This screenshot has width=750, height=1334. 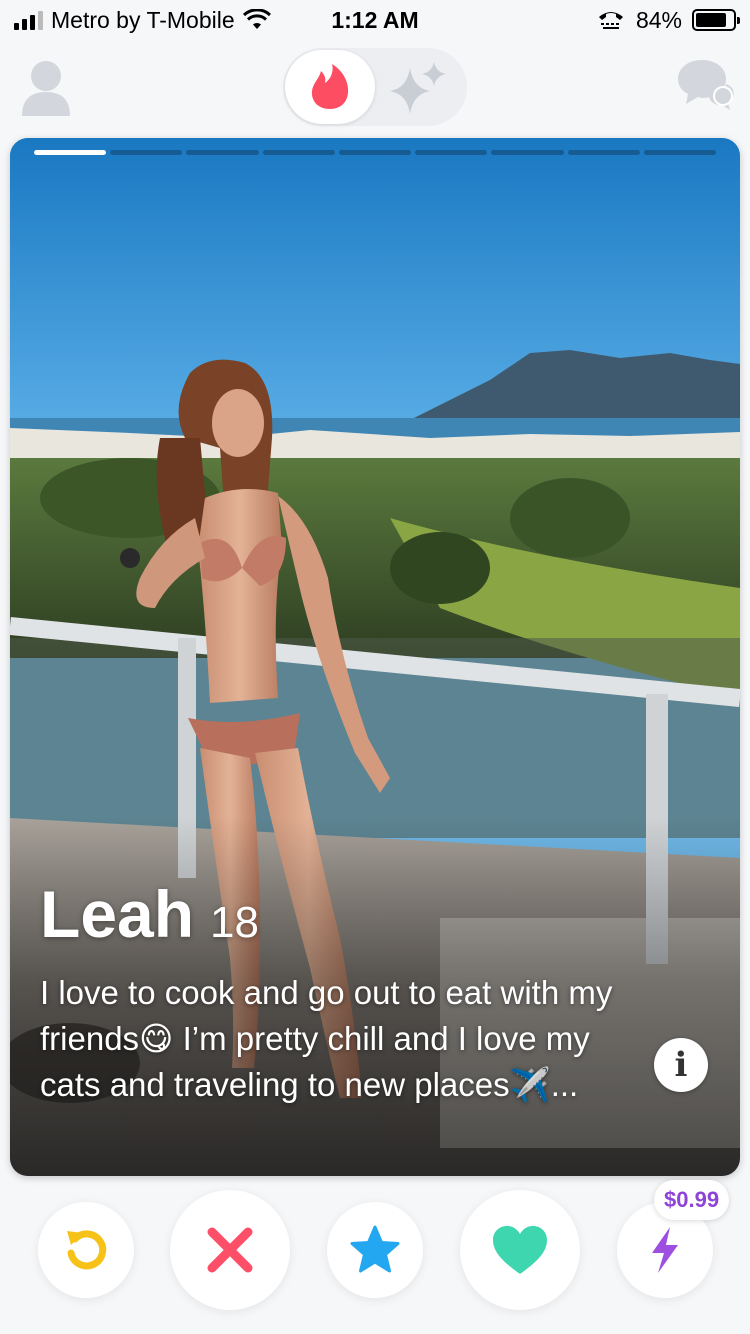 I want to click on rewind-button, so click(x=86, y=1250).